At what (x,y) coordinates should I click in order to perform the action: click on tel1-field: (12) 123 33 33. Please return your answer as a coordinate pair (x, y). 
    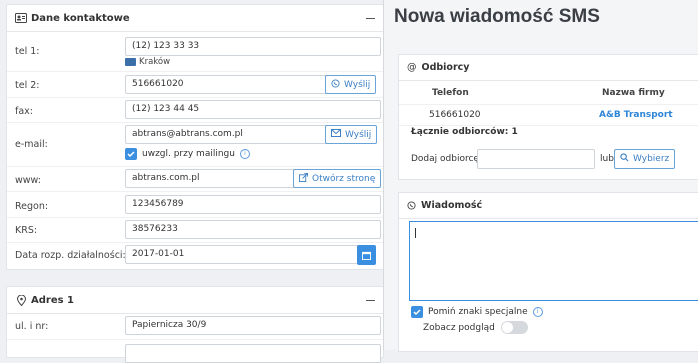
    Looking at the image, I should click on (253, 46).